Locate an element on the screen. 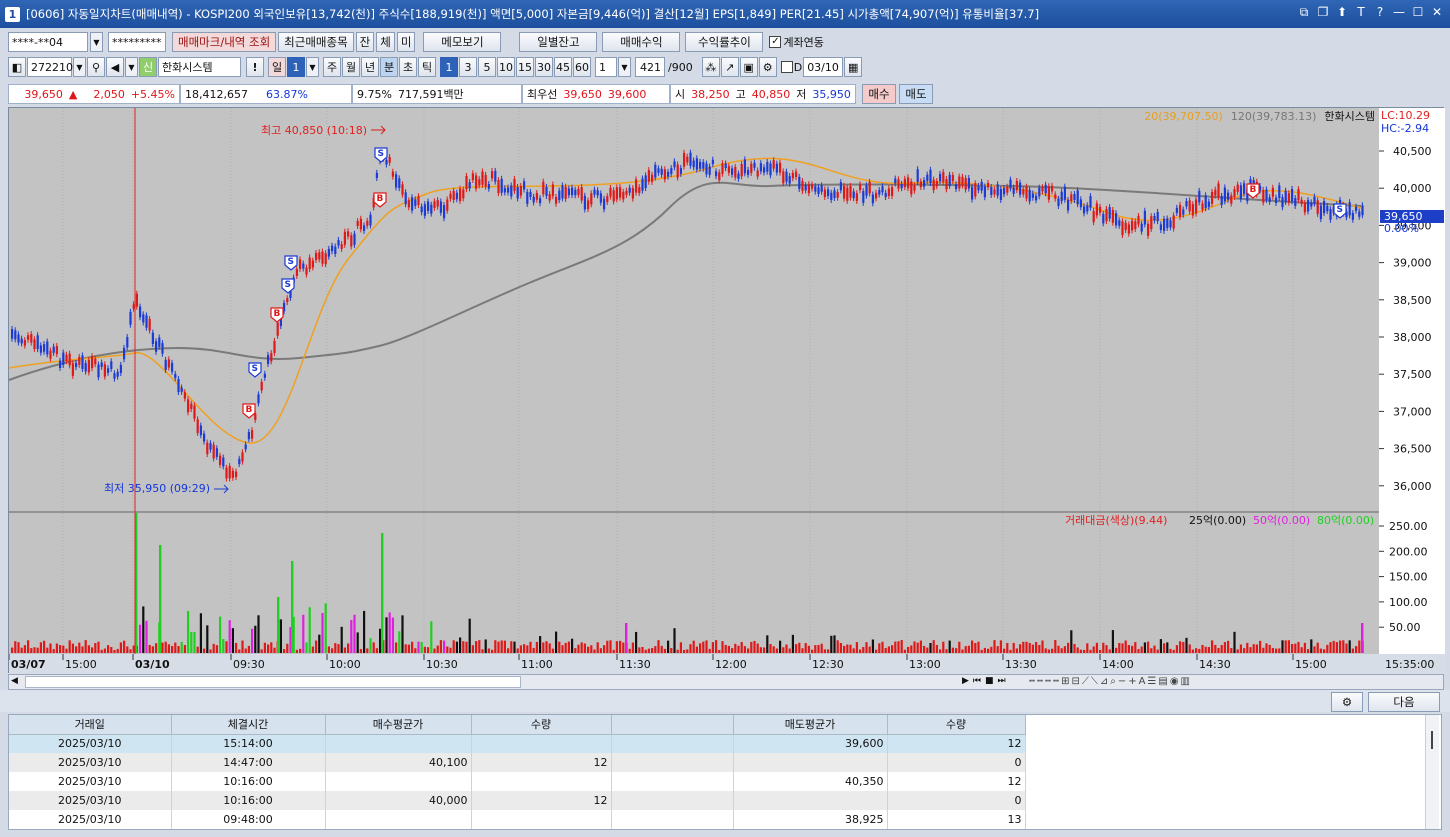 This screenshot has height=837, width=1450. buy-button: 매수 is located at coordinates (879, 94).